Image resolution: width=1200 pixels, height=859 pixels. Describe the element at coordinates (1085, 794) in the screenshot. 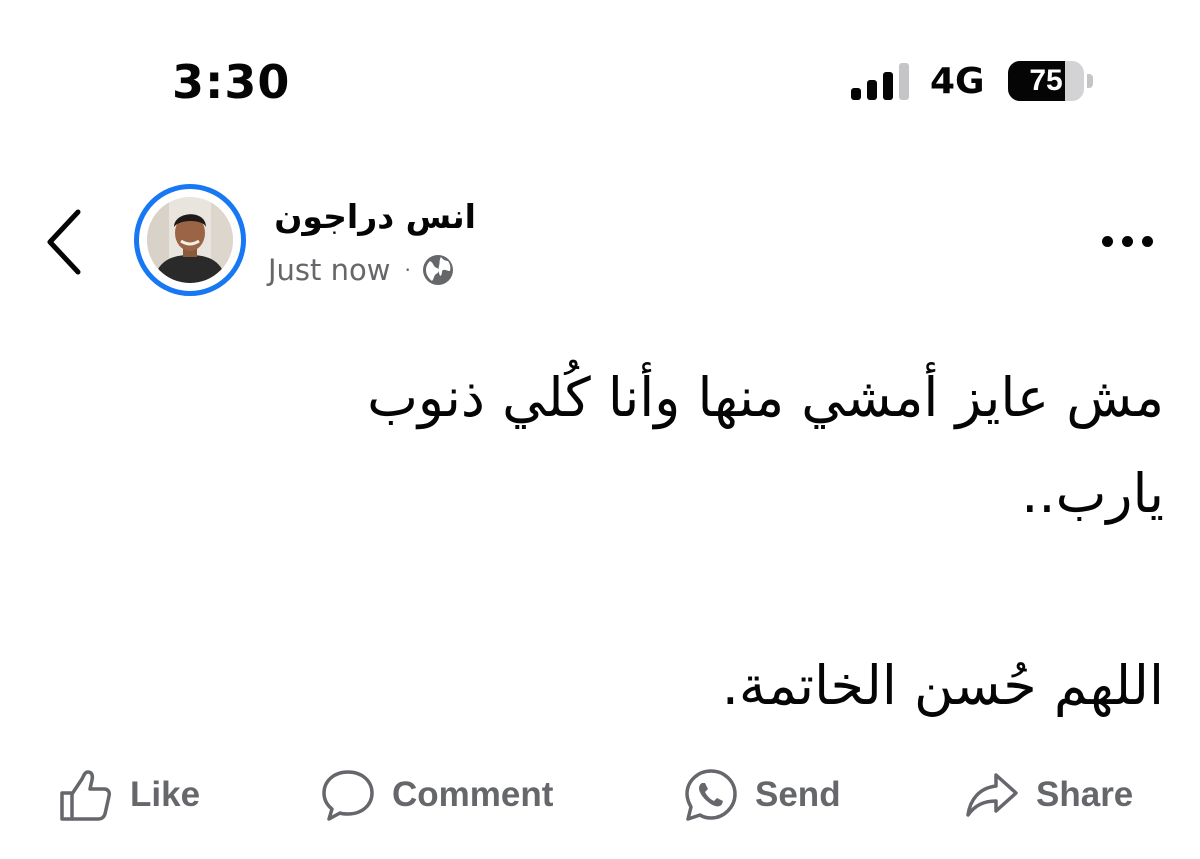

I see `share-label: Share` at that location.